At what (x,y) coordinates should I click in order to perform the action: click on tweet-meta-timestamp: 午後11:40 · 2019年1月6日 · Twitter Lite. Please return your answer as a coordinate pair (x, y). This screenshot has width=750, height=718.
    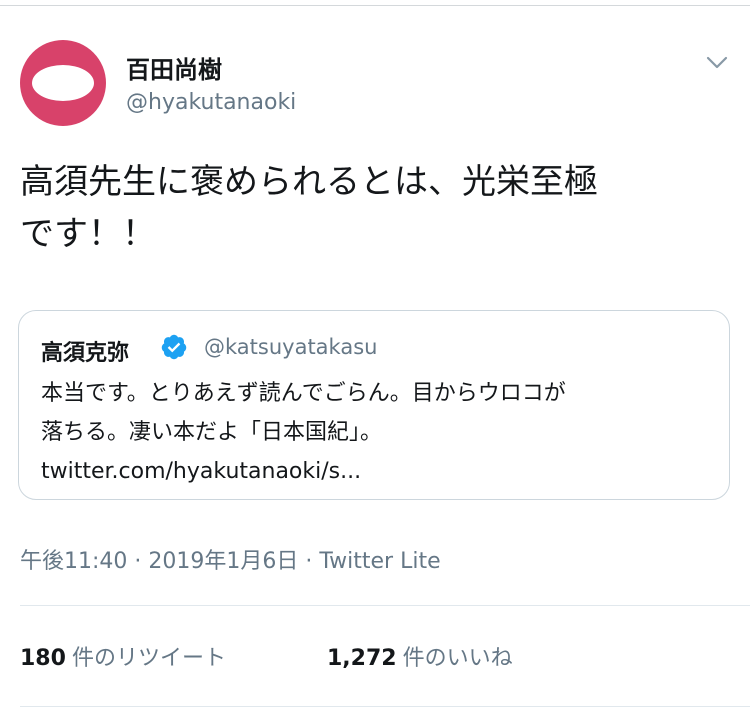
    Looking at the image, I should click on (230, 561).